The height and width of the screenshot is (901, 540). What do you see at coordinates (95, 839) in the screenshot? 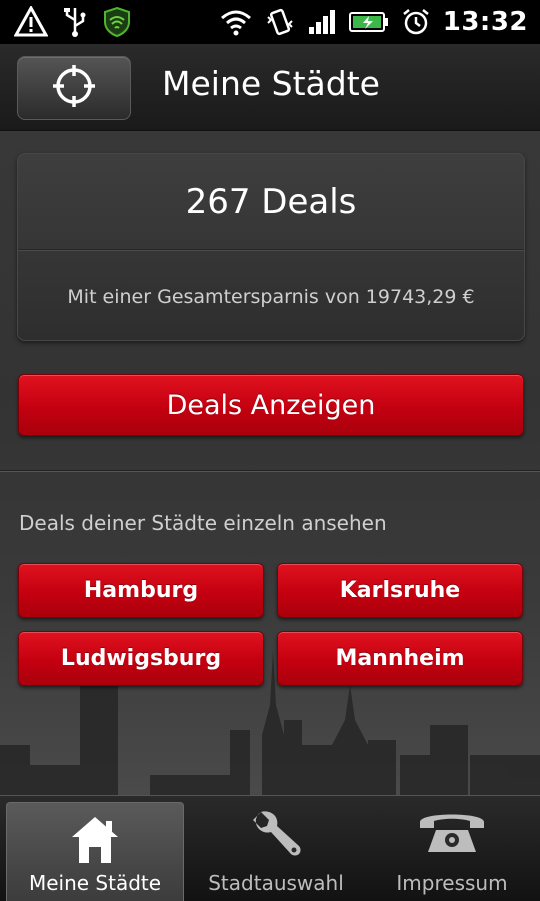
I see `home-icon` at bounding box center [95, 839].